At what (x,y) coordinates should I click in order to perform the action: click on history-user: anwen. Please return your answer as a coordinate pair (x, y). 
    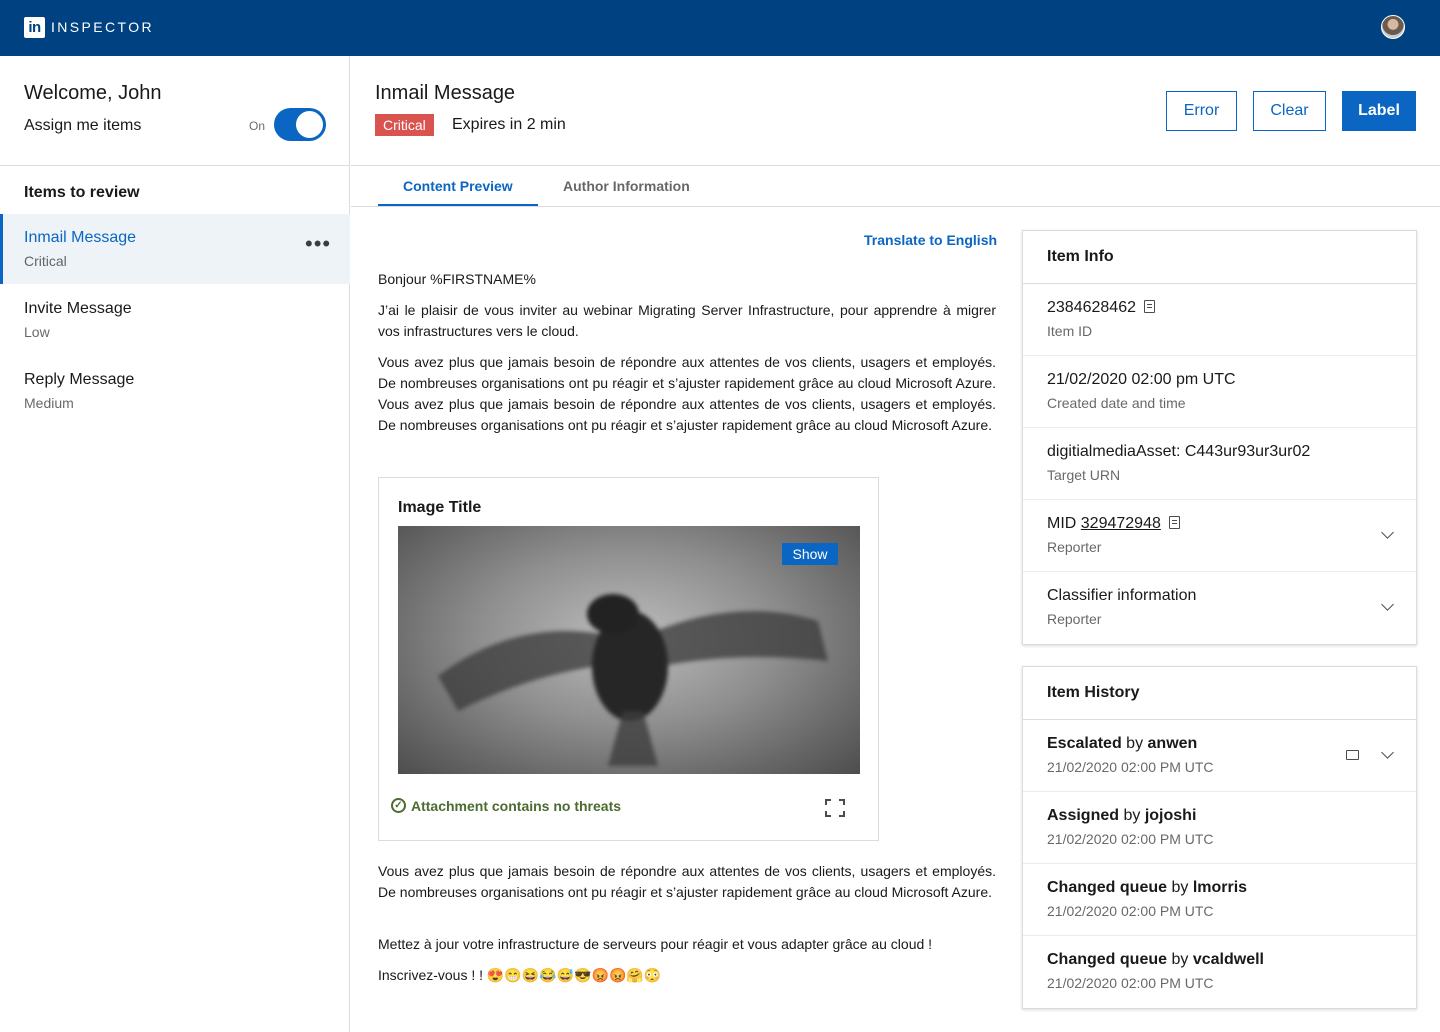
    Looking at the image, I should click on (1172, 743).